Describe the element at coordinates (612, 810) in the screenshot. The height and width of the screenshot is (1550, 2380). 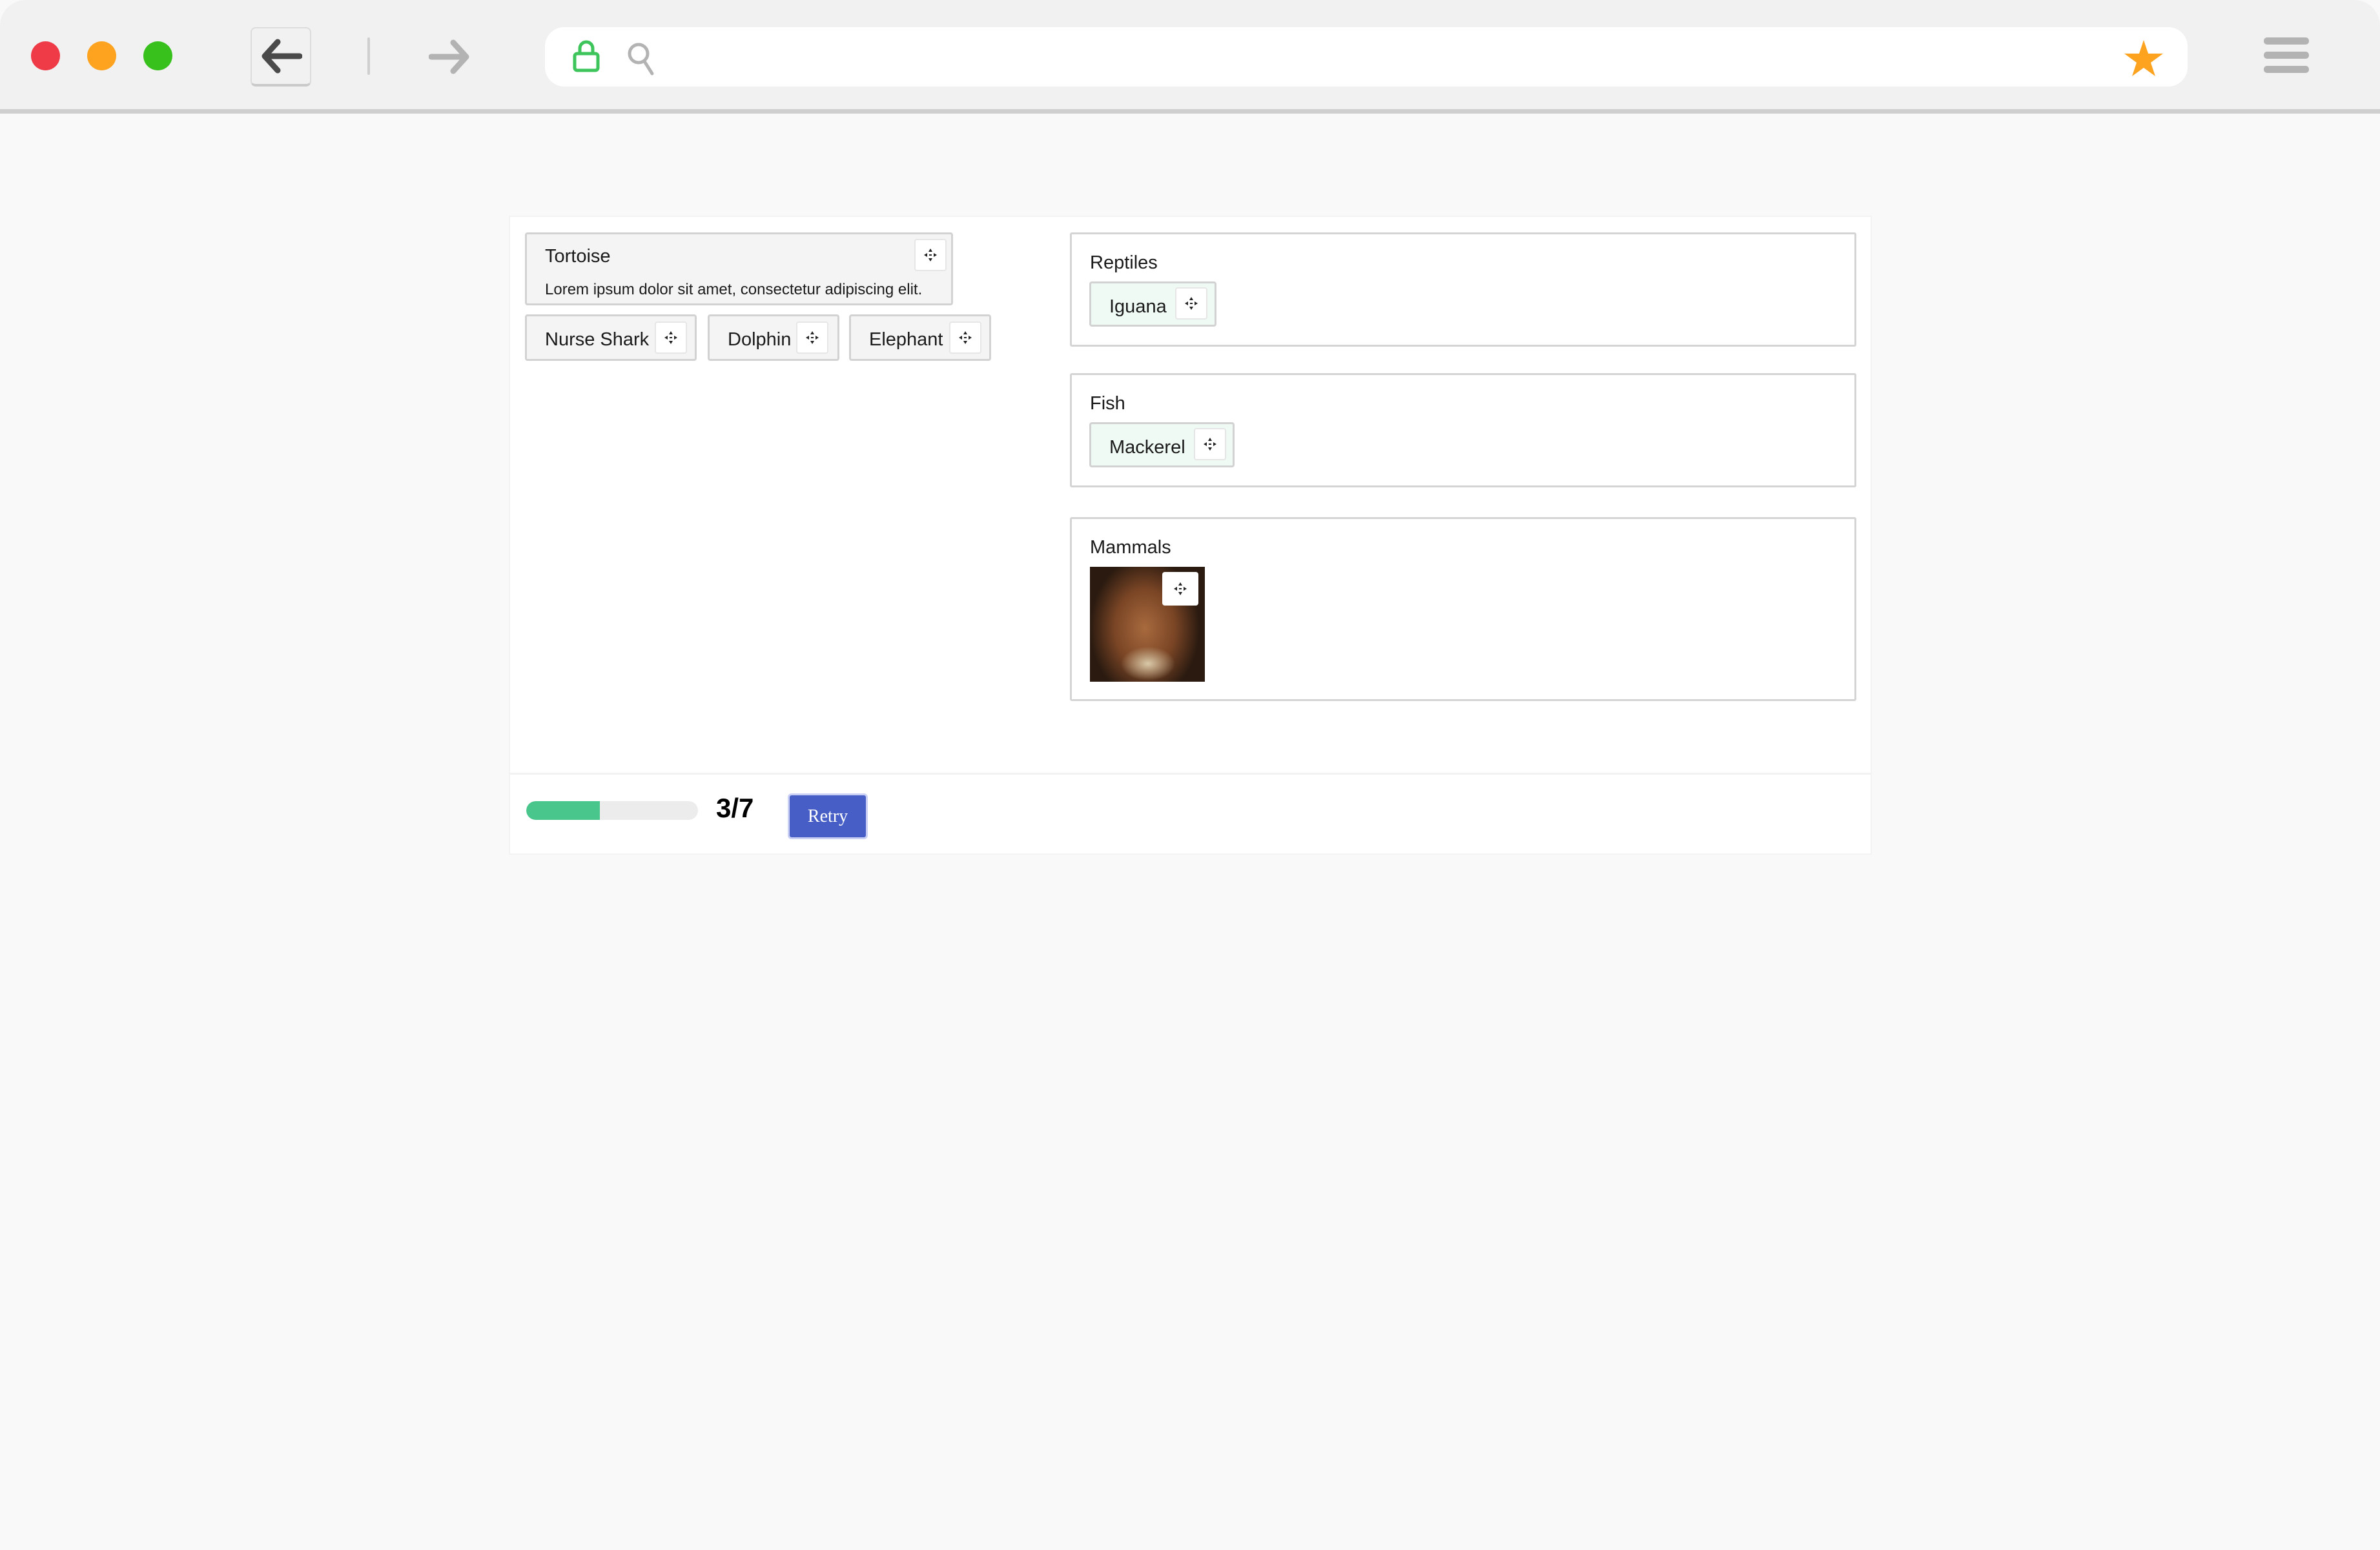
I see `score-progress-bar` at that location.